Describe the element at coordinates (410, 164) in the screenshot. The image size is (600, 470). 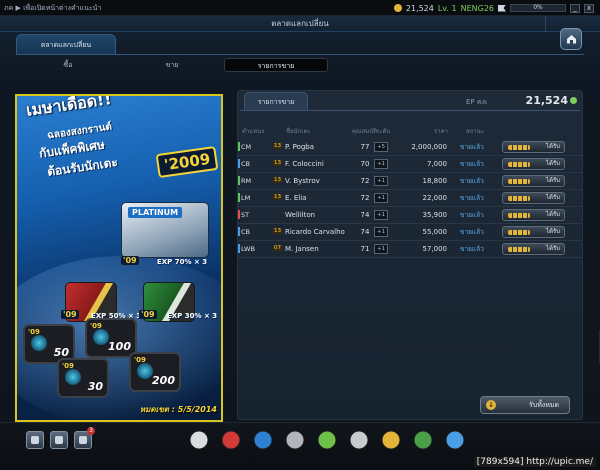
I see `table-row: CB 13 F. Coloccini 70 +1 7,000 ขายแล้ว ได้รับ` at that location.